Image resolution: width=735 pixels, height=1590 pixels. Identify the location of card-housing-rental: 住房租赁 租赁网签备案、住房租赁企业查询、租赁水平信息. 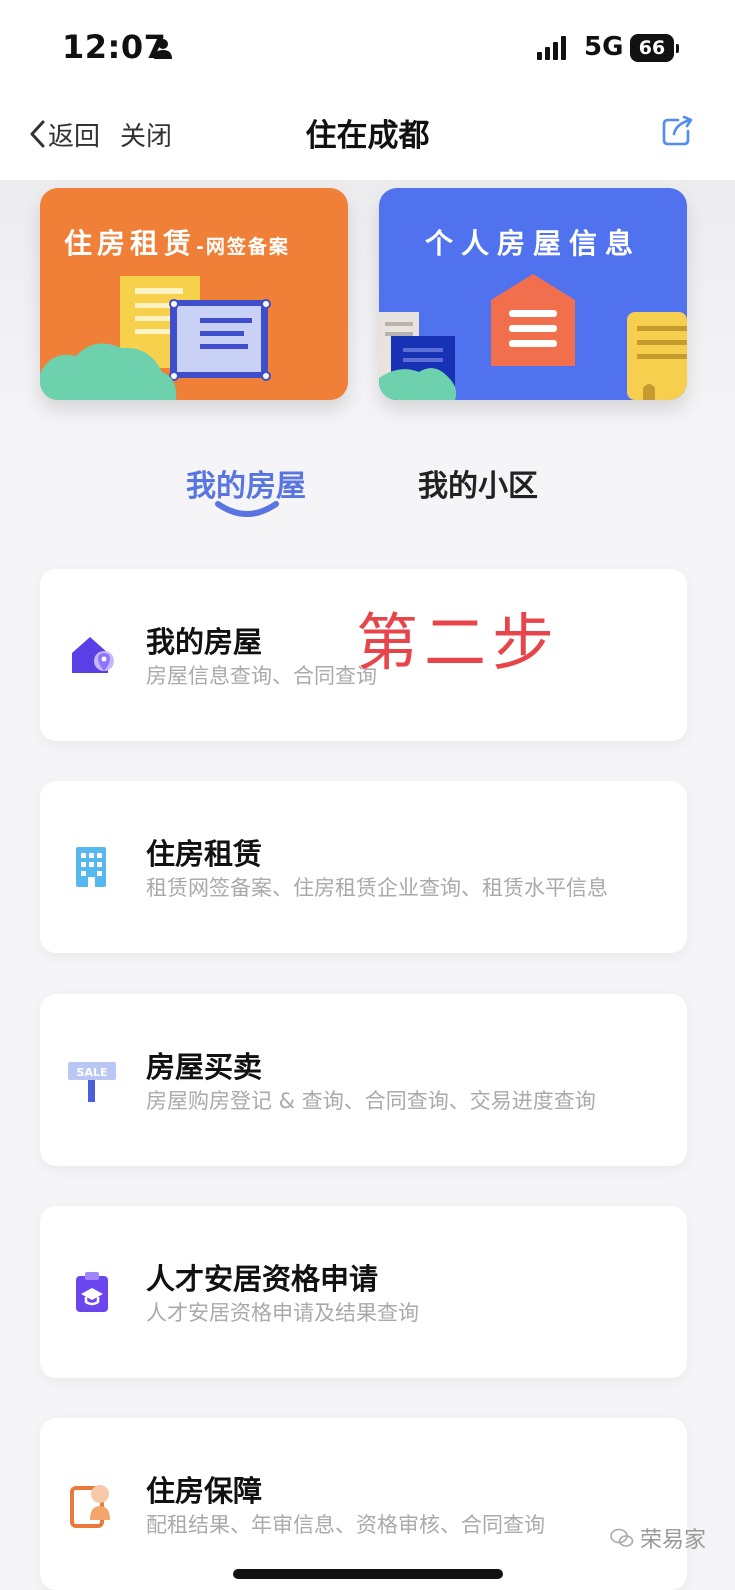
(363, 867).